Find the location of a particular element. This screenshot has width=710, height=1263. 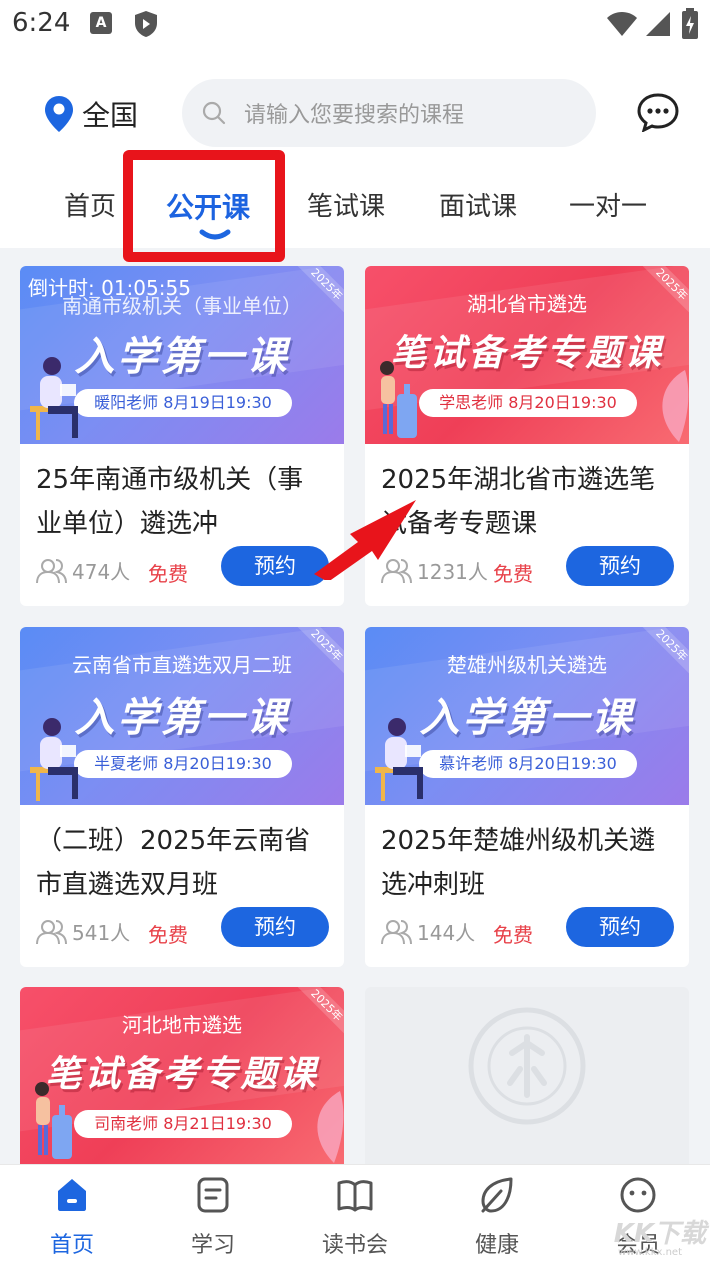

location-selector: 全国 is located at coordinates (91, 114).